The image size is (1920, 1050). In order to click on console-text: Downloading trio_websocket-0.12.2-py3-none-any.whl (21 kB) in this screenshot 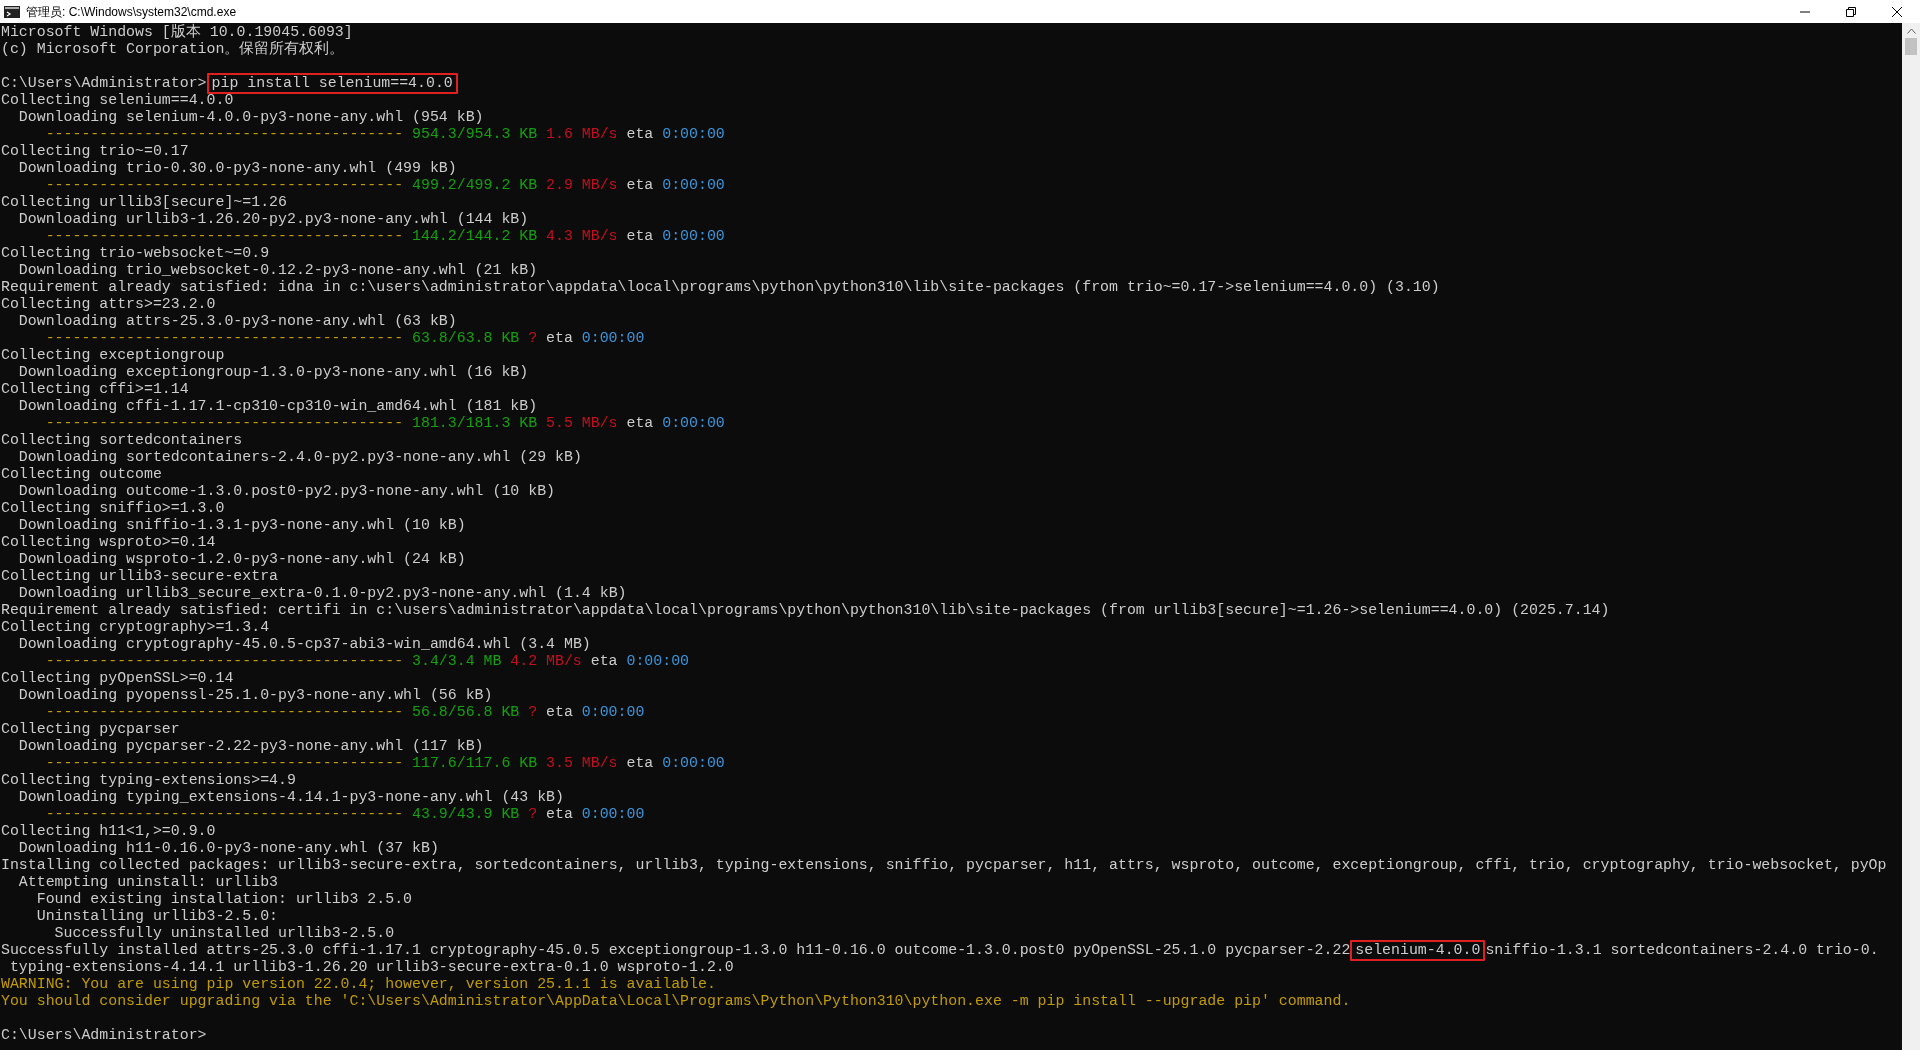, I will do `click(277, 270)`.